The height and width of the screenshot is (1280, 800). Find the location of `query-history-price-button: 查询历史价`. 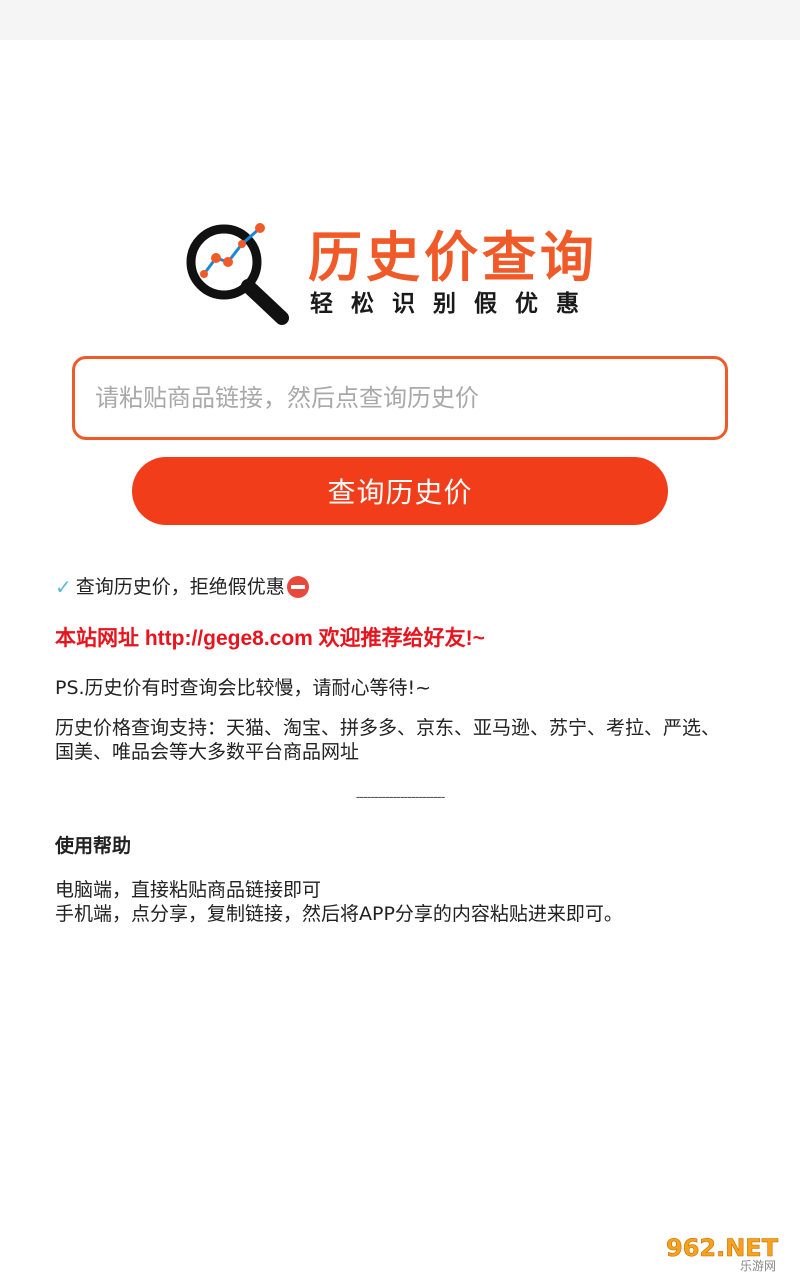

query-history-price-button: 查询历史价 is located at coordinates (400, 491).